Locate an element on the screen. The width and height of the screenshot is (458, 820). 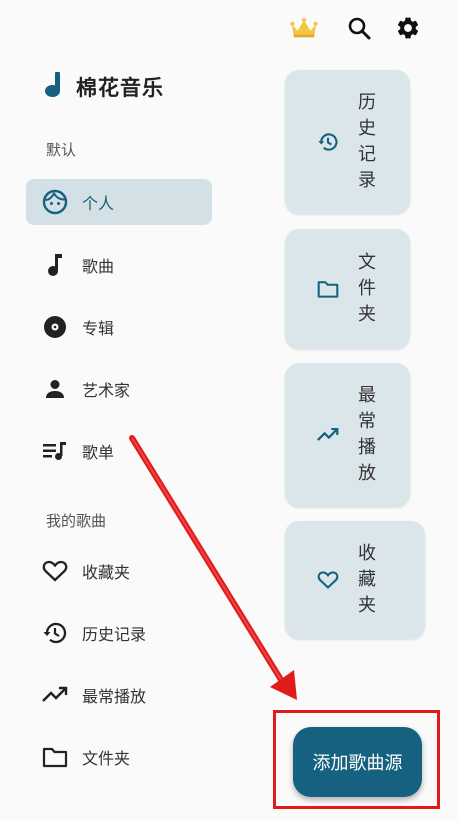
search-icon is located at coordinates (359, 28).